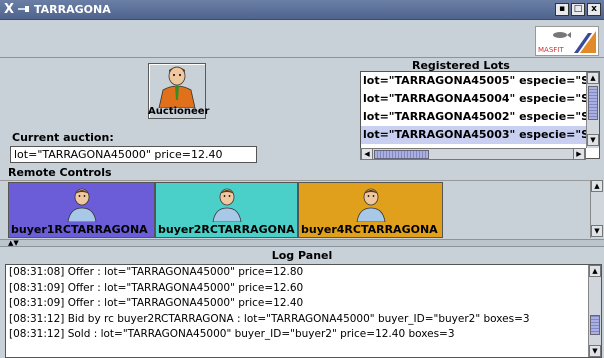 The width and height of the screenshot is (604, 358). I want to click on maximize-icon: □, so click(578, 9).